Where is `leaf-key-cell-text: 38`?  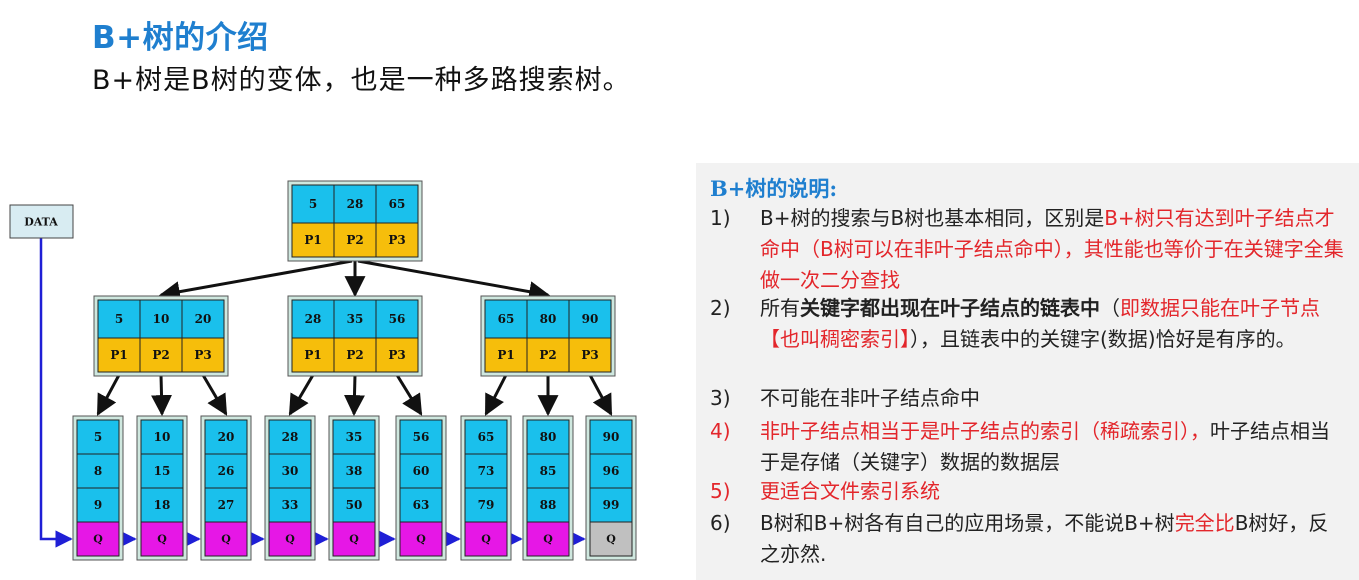
leaf-key-cell-text: 38 is located at coordinates (354, 471).